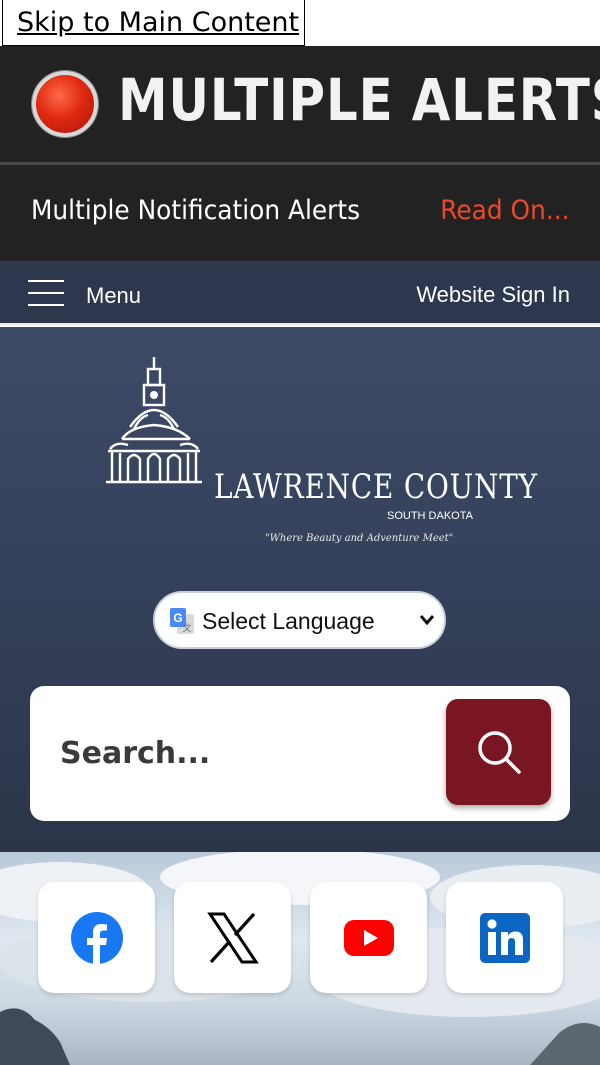 This screenshot has width=600, height=1065. I want to click on google-translate-icon: G 文, so click(182, 621).